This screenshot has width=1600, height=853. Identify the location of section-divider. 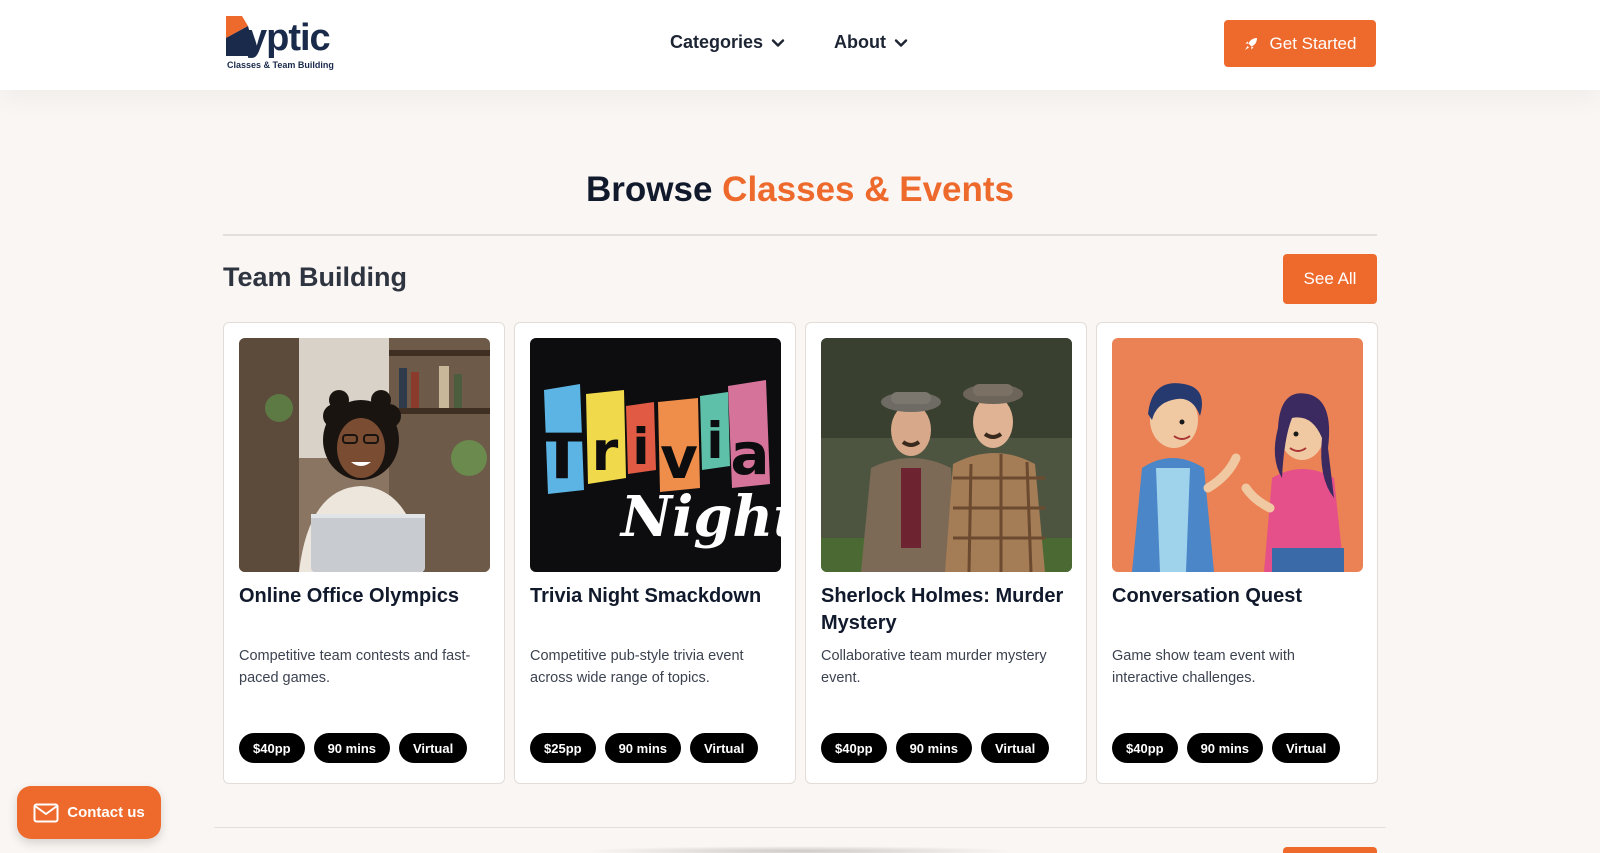
(800, 235).